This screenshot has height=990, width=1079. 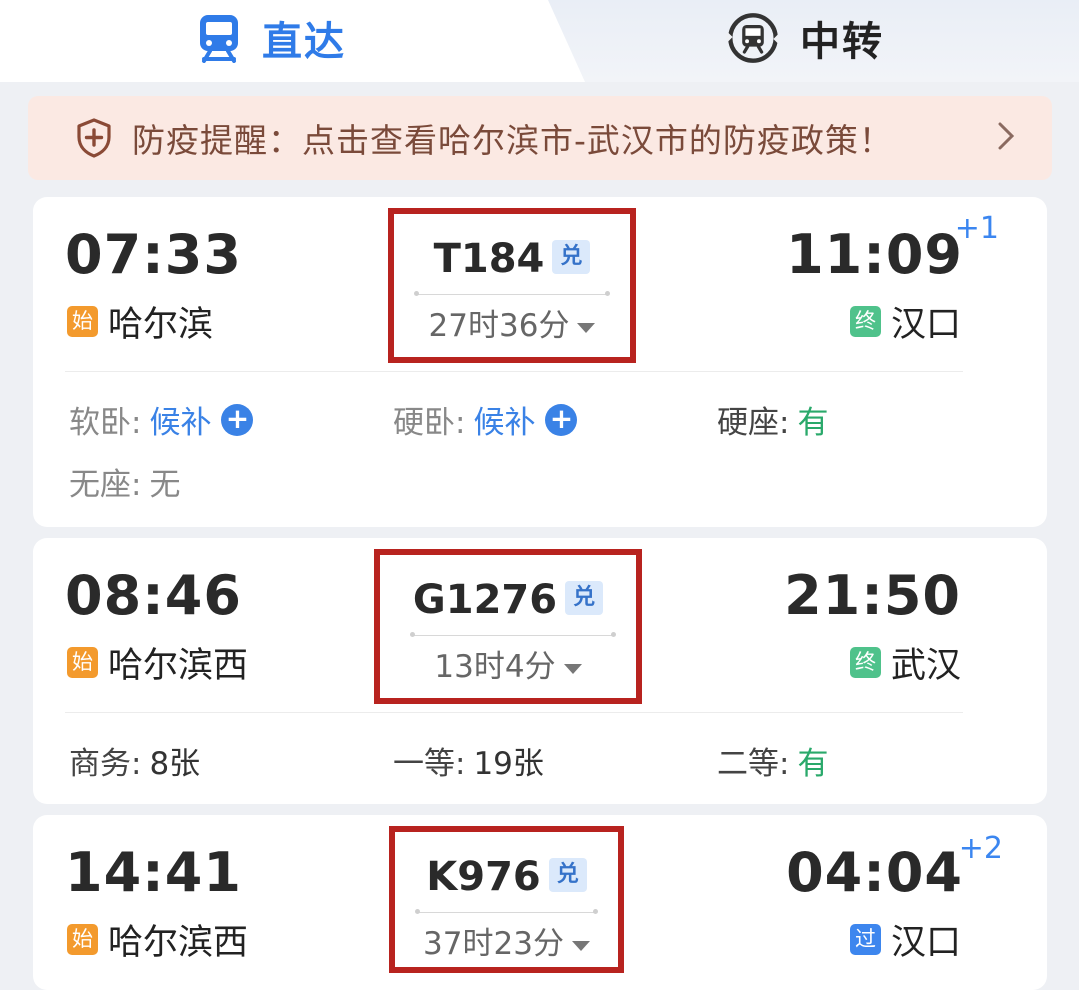 What do you see at coordinates (429, 764) in the screenshot?
I see `seat-label: 一等:` at bounding box center [429, 764].